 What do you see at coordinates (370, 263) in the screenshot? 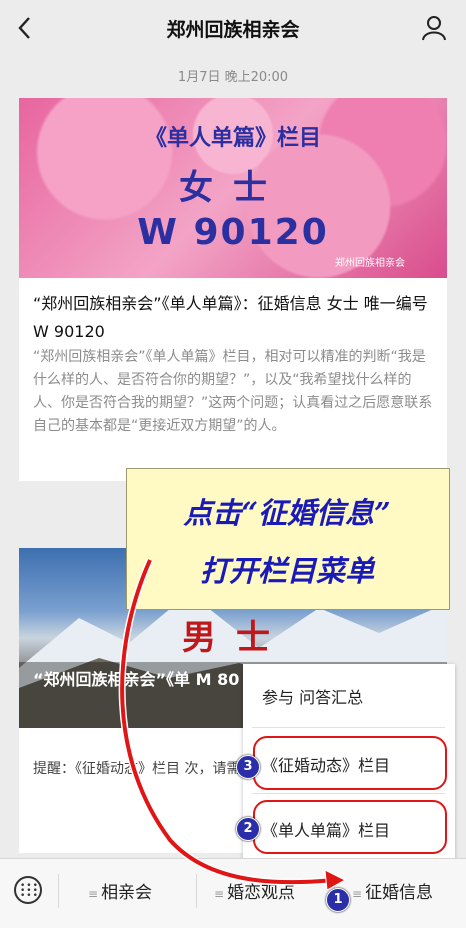
I see `watermark: 郑州回族相亲会` at bounding box center [370, 263].